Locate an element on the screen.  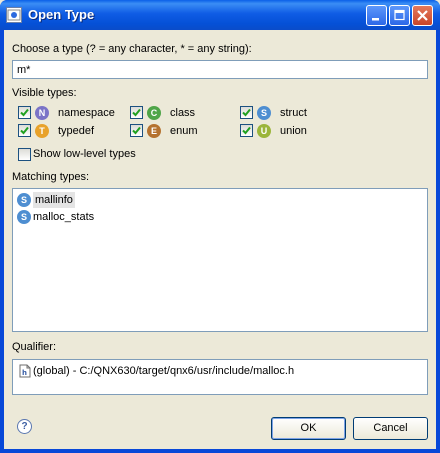
class-icon: C is located at coordinates (154, 113).